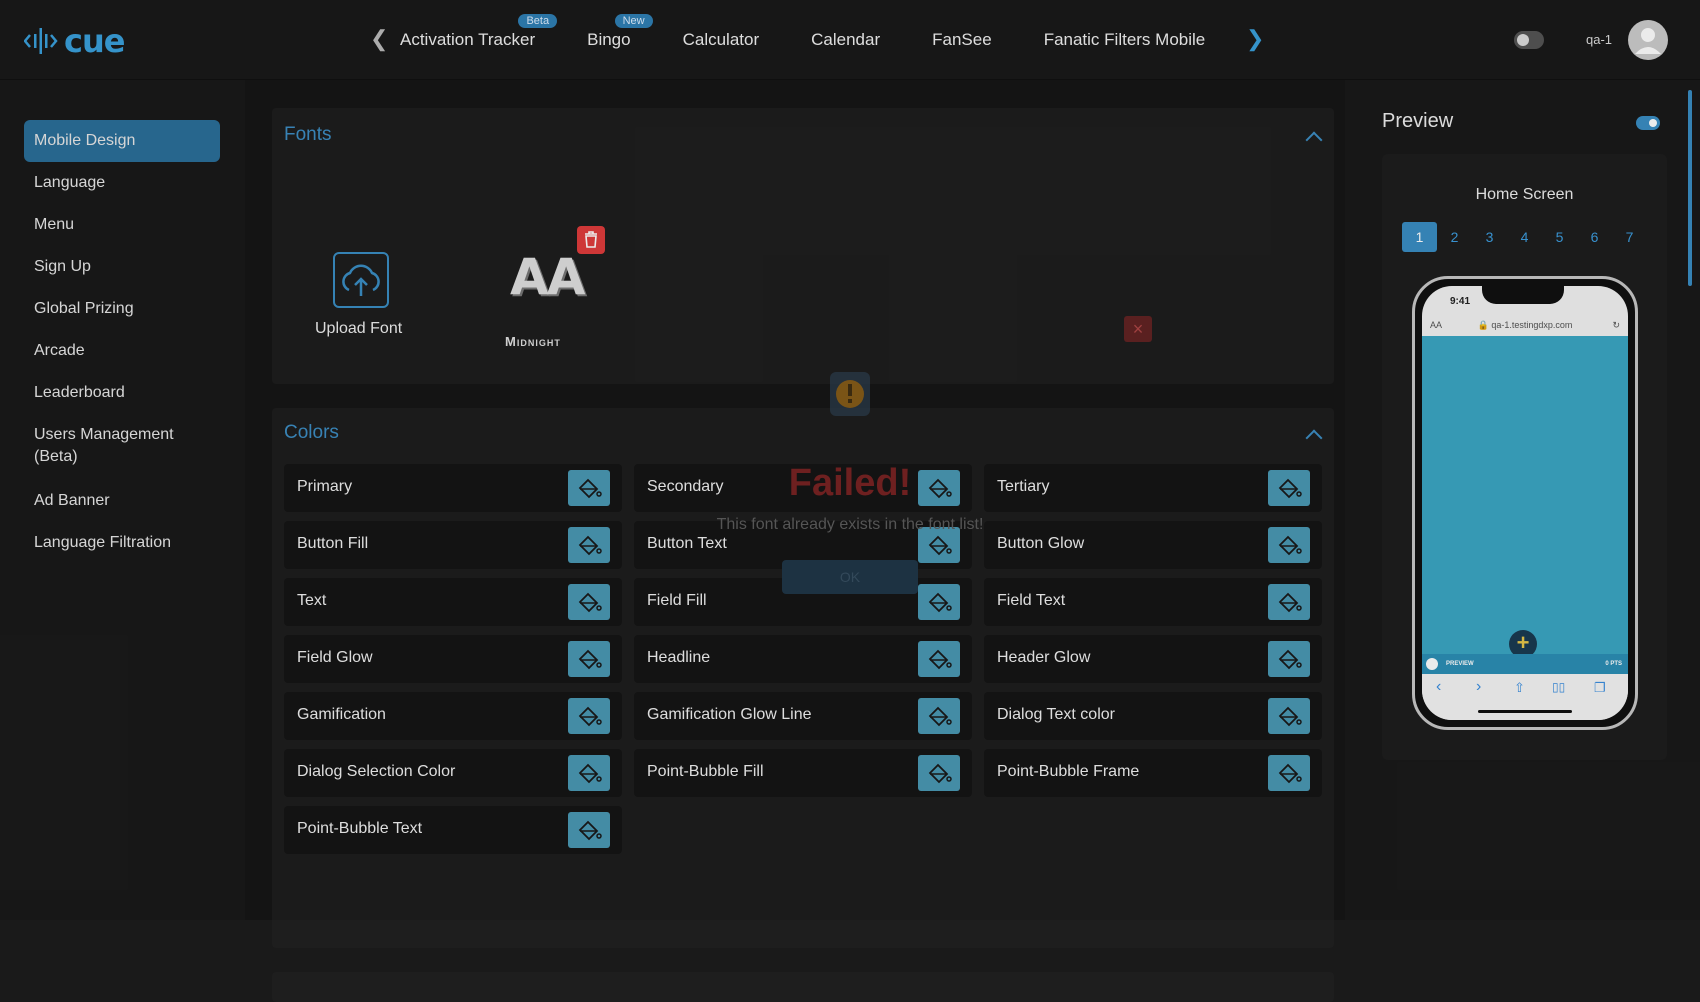 This screenshot has height=1002, width=1700. I want to click on next-panel, so click(803, 987).